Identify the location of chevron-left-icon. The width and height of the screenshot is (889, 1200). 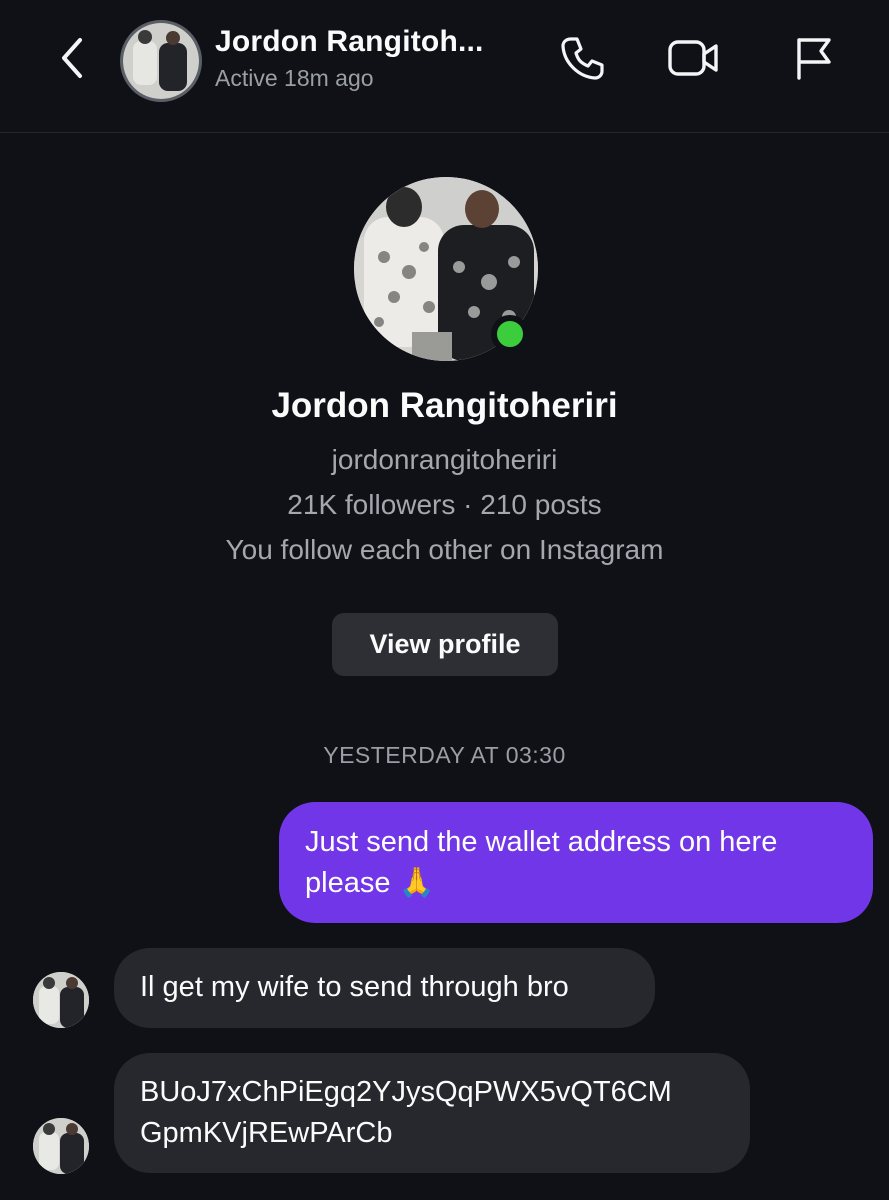
(72, 58).